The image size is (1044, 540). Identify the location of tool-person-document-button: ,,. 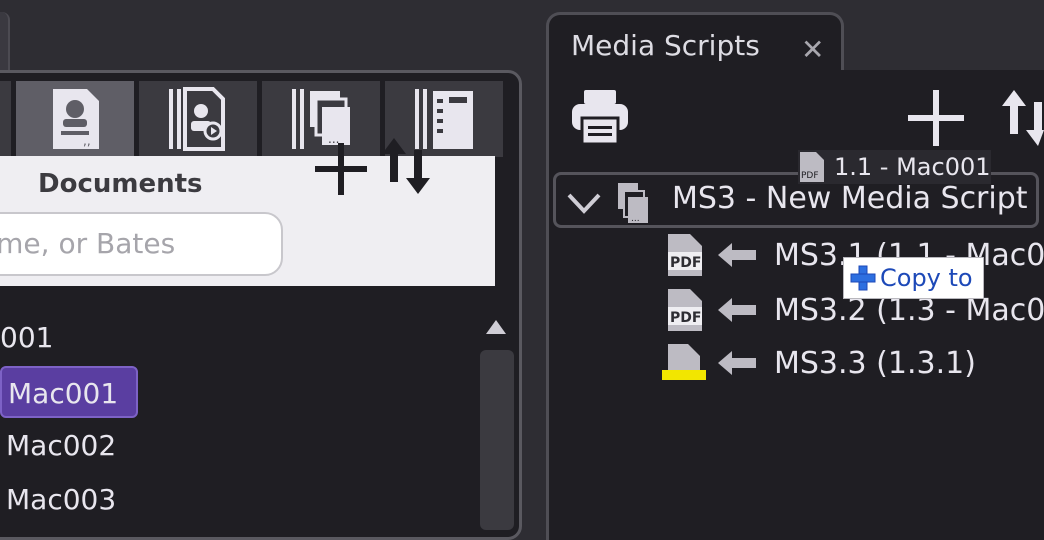
(75, 119).